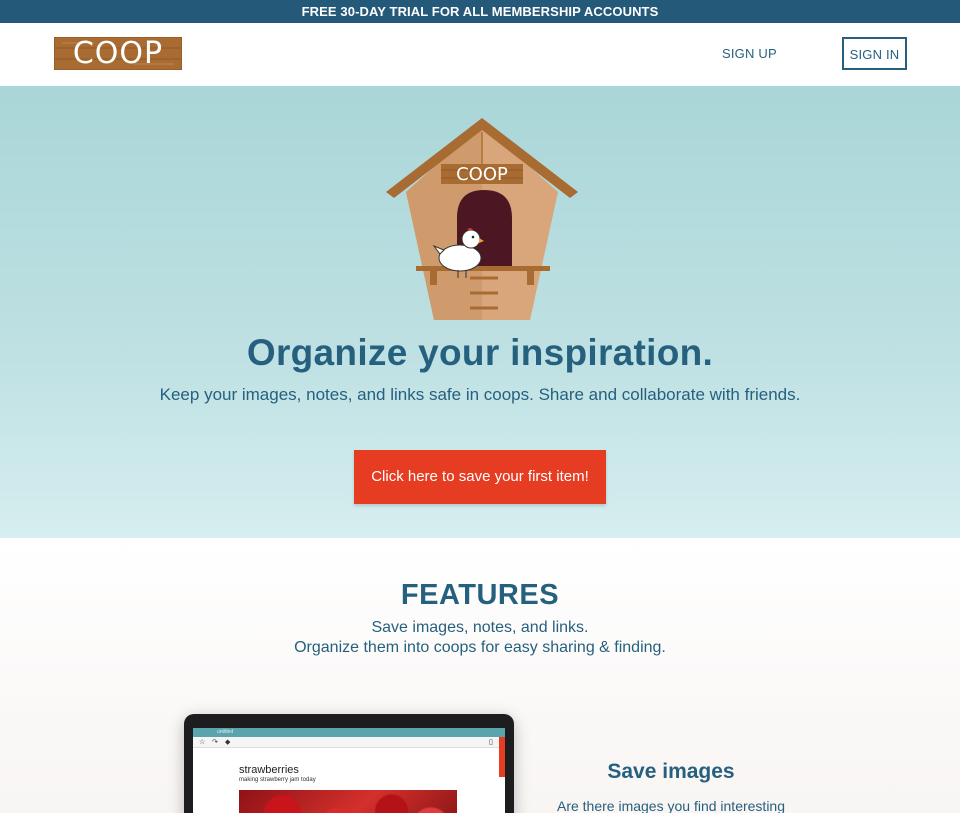  Describe the element at coordinates (671, 771) in the screenshot. I see `save-images-title: Save images` at that location.